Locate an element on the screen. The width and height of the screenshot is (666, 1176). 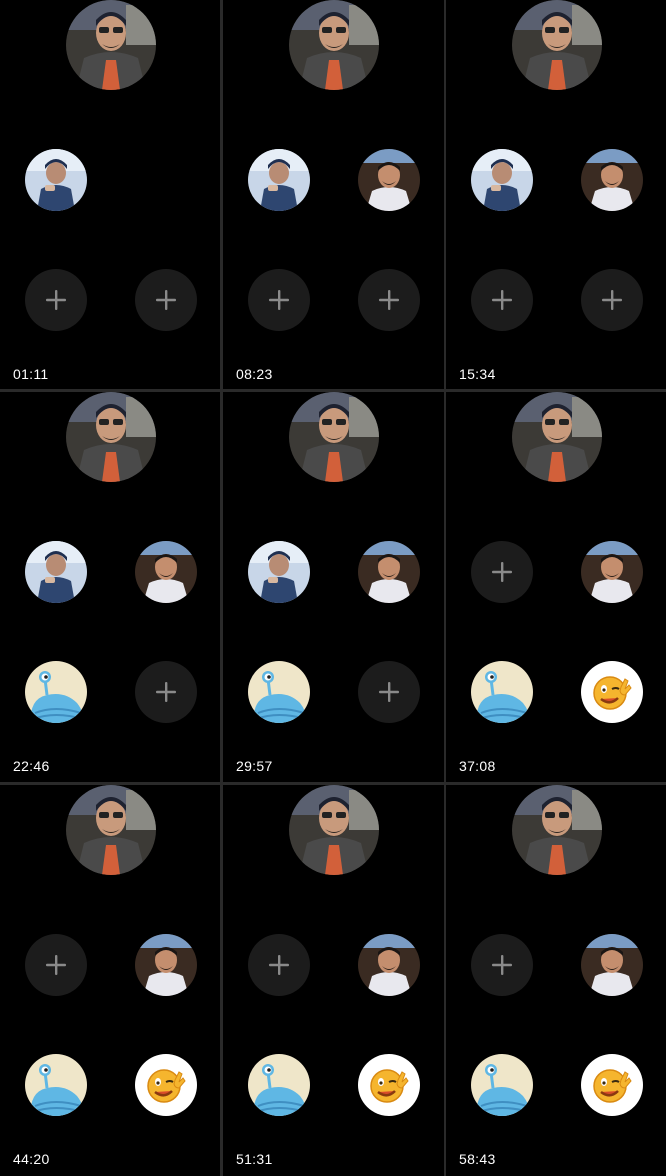
call-panel: 44:20 is located at coordinates (110, 980).